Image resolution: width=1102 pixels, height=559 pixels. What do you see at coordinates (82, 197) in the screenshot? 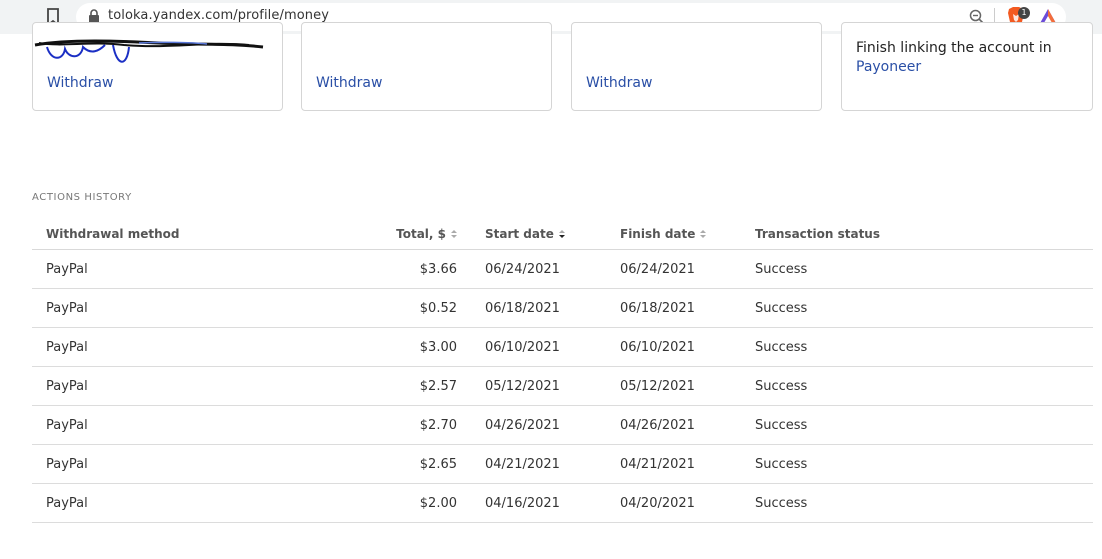
I see `actions-history-title: Actions history` at bounding box center [82, 197].